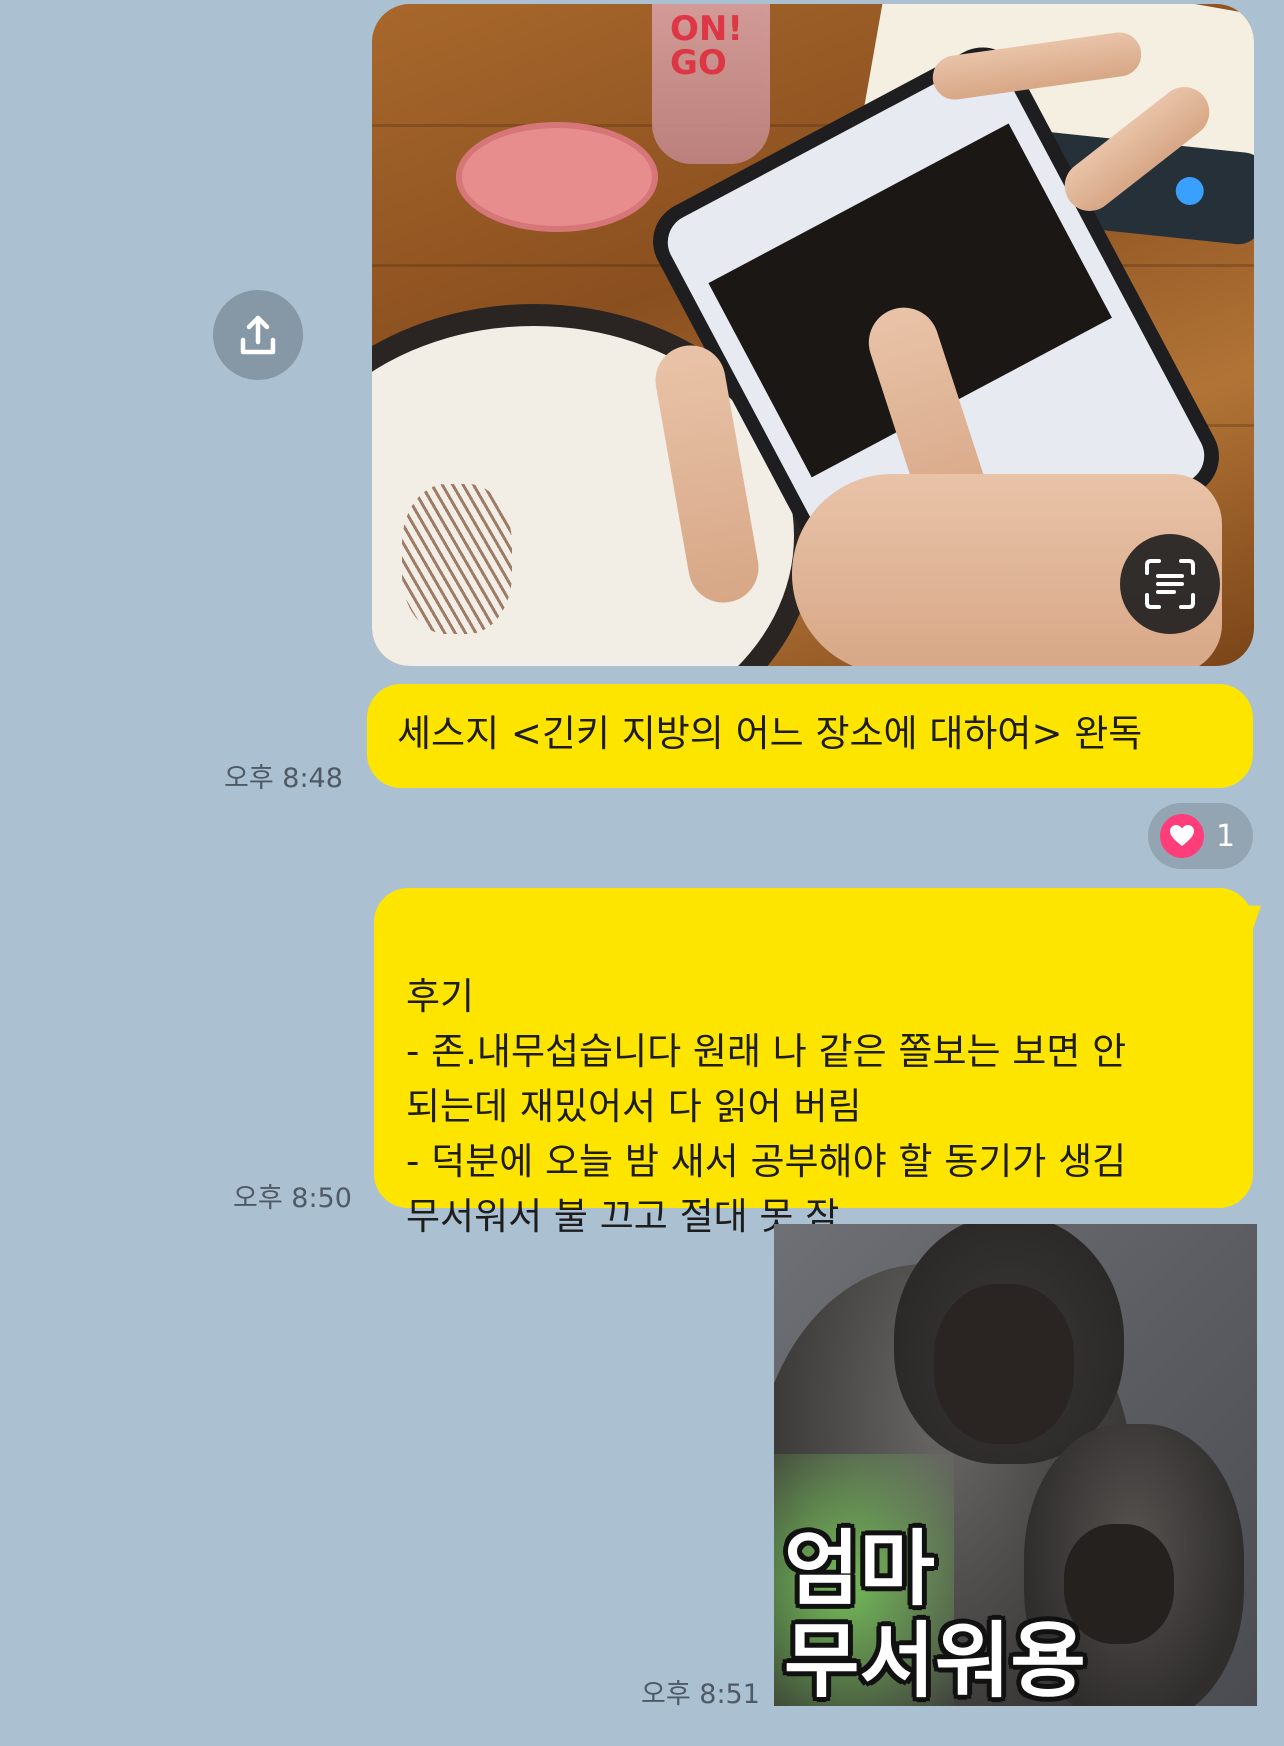  I want to click on gorilla-sticker: 엄마 무서워용, so click(1015, 1465).